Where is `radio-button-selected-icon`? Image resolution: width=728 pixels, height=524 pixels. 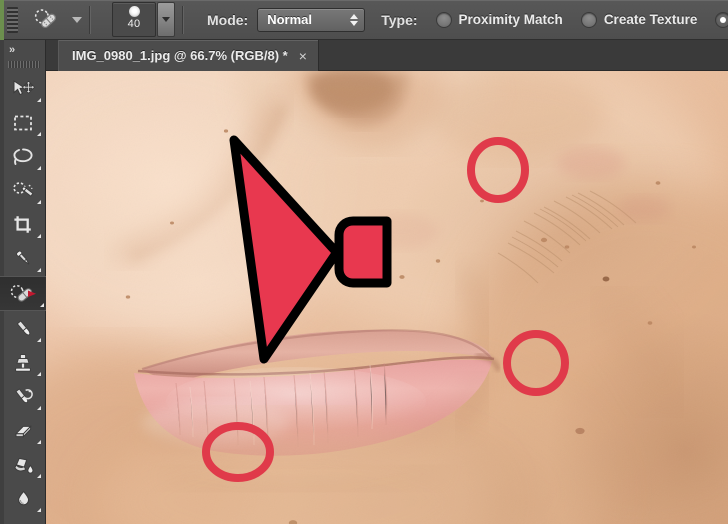 radio-button-selected-icon is located at coordinates (721, 19).